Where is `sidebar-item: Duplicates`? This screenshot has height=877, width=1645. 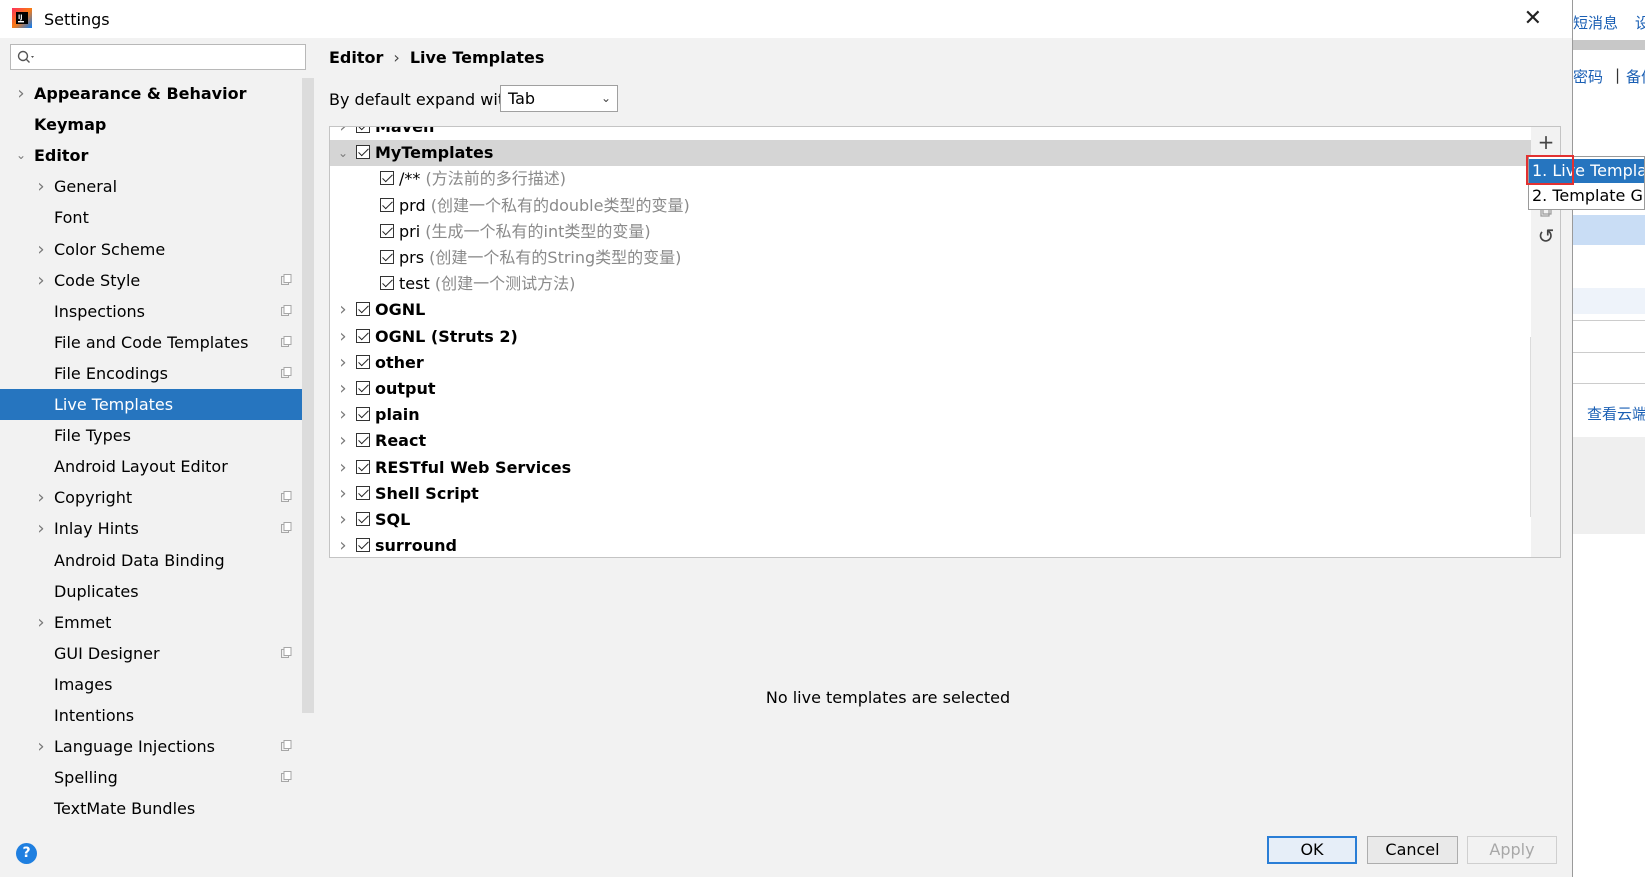
sidebar-item: Duplicates is located at coordinates (151, 591).